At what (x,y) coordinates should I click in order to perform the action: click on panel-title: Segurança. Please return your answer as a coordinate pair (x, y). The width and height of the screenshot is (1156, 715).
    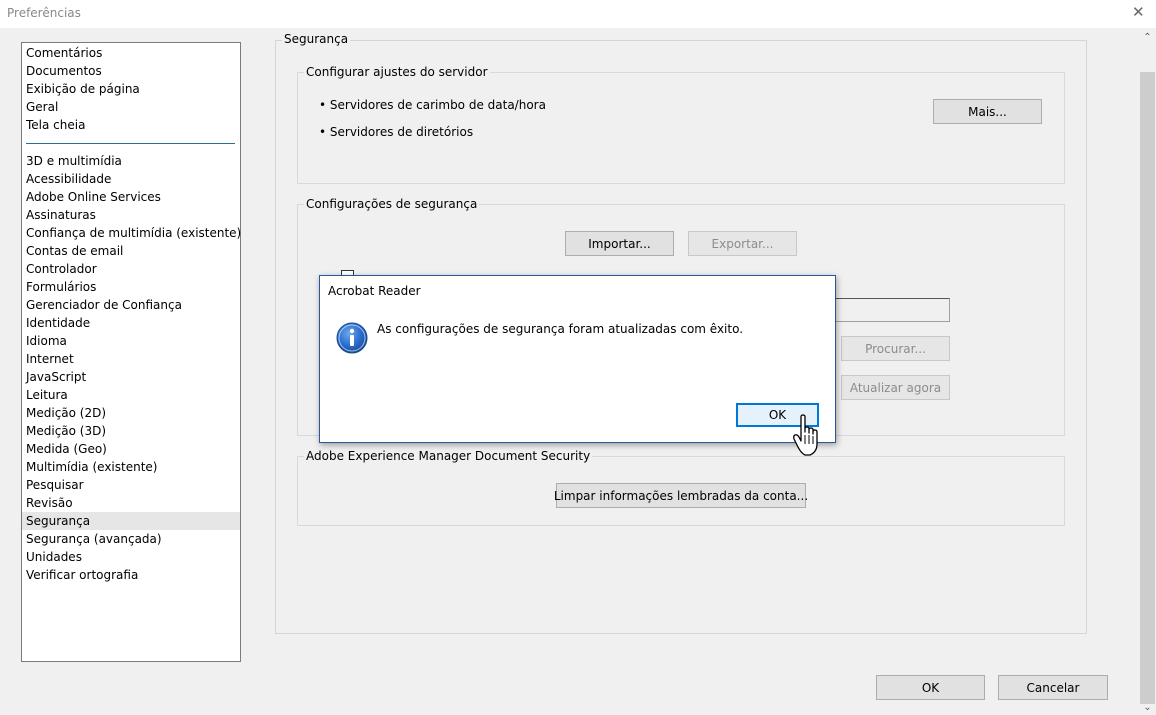
    Looking at the image, I should click on (316, 39).